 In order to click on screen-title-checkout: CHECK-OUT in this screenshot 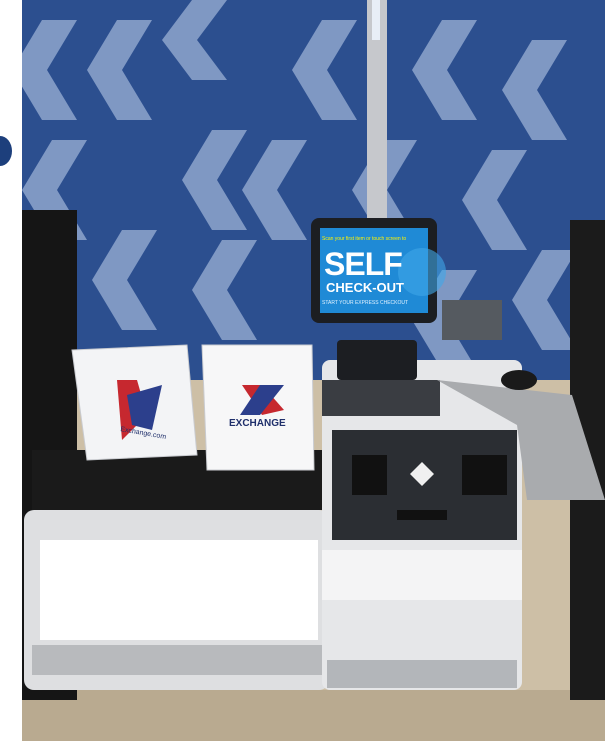, I will do `click(365, 287)`.